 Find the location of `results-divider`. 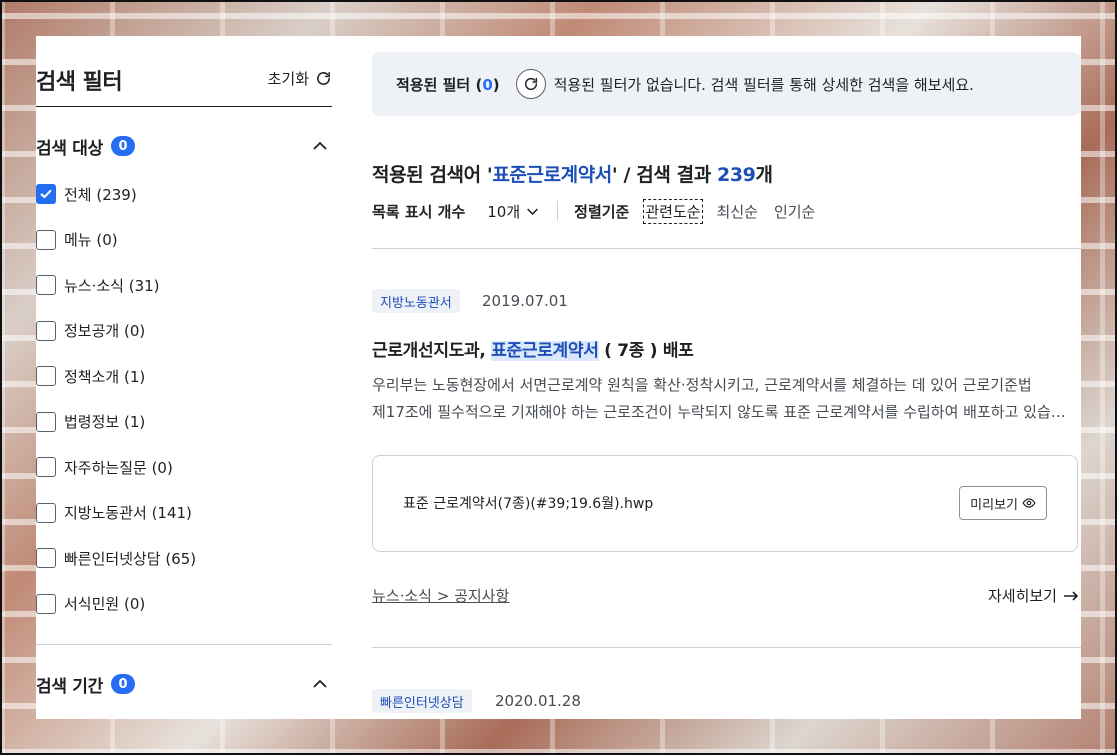

results-divider is located at coordinates (726, 248).